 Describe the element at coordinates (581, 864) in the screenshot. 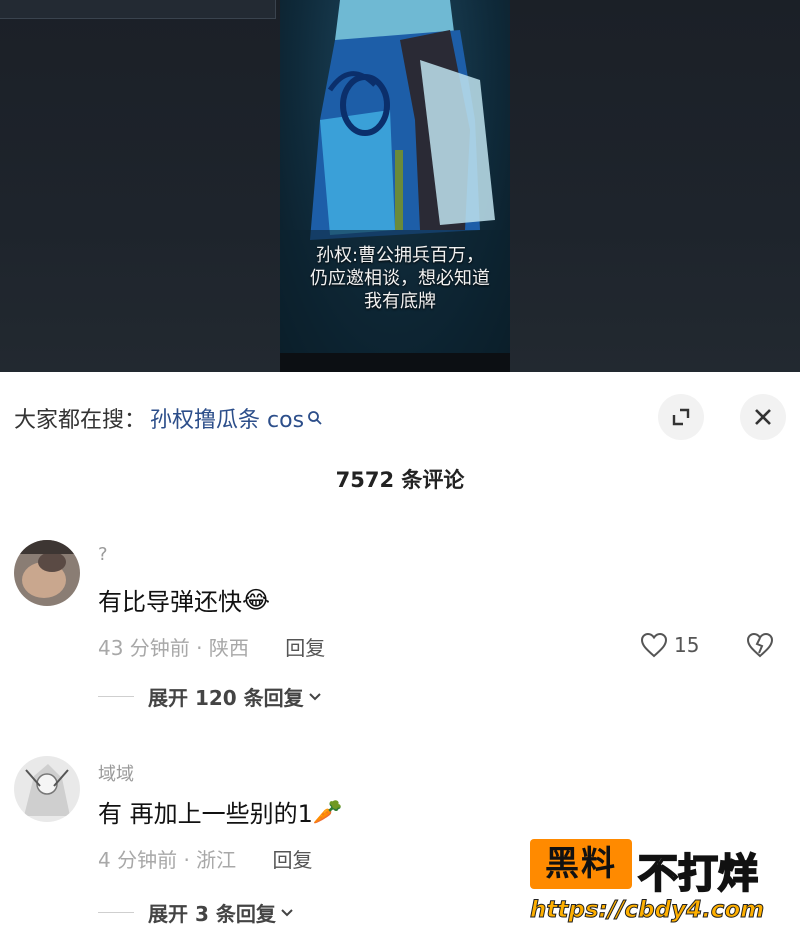

I see `watermark-badge: 黑料` at that location.